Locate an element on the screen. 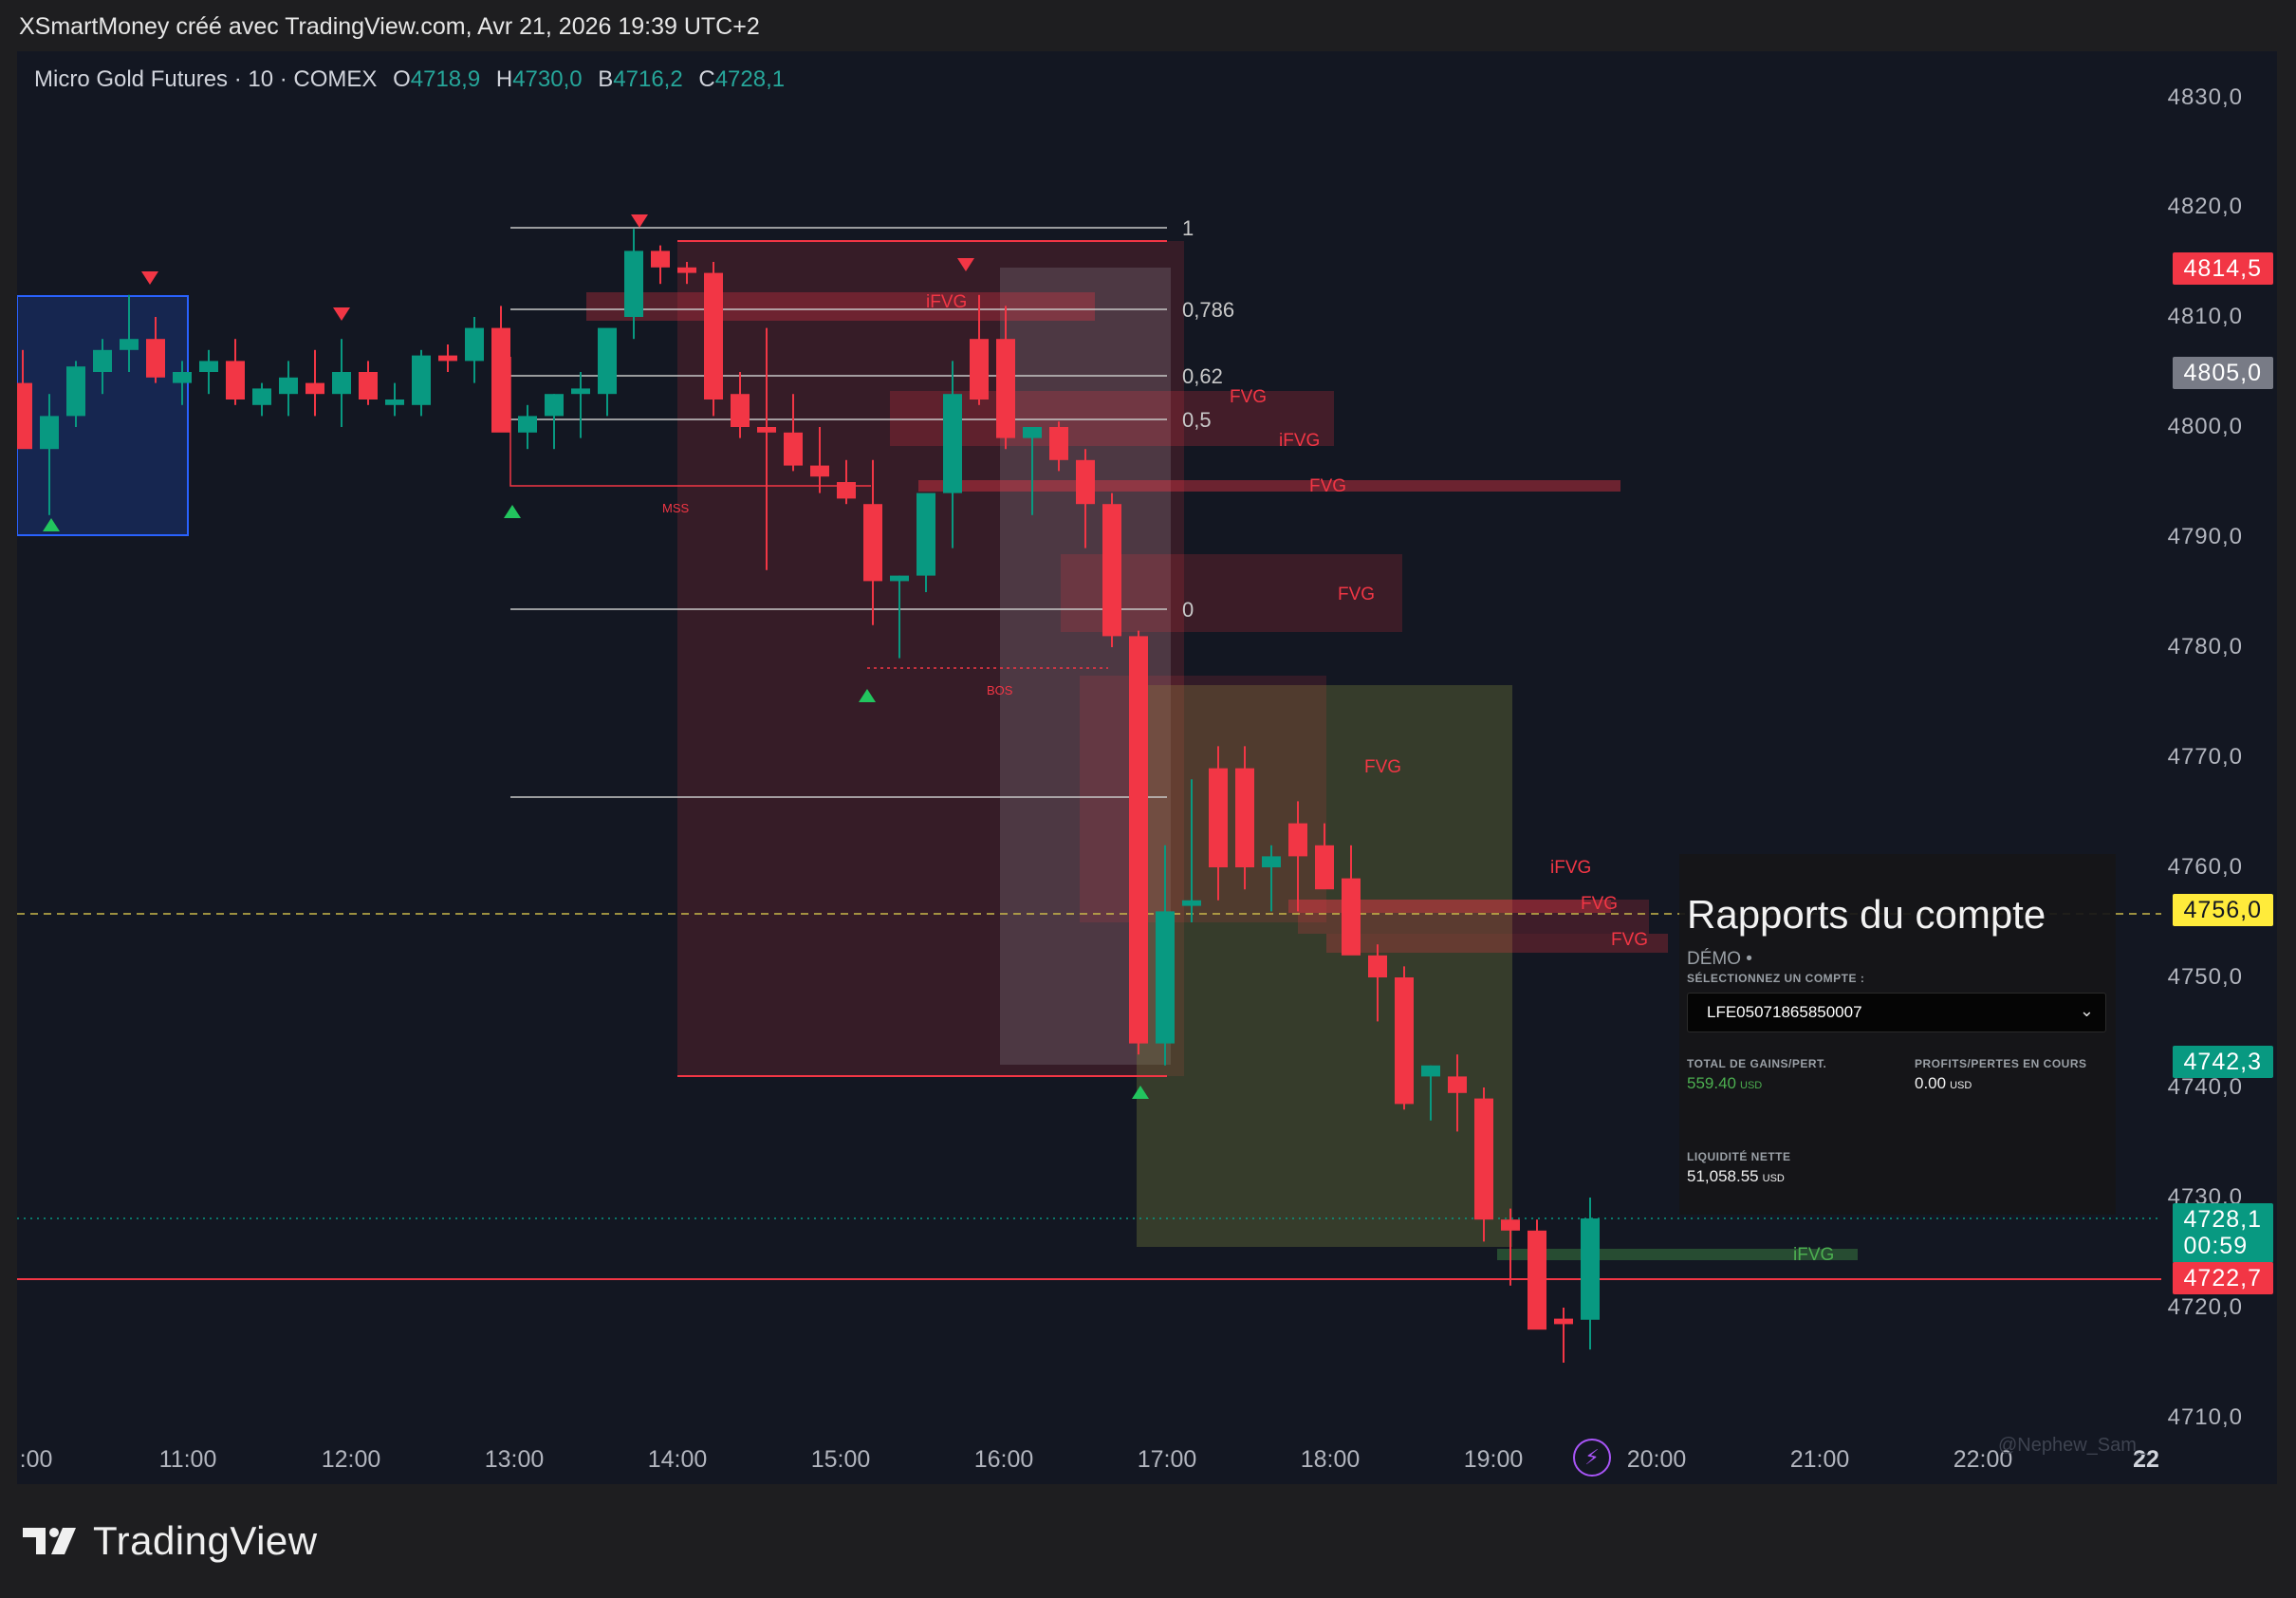 Image resolution: width=2296 pixels, height=1598 pixels. x-tick: 13:00 is located at coordinates (514, 1459).